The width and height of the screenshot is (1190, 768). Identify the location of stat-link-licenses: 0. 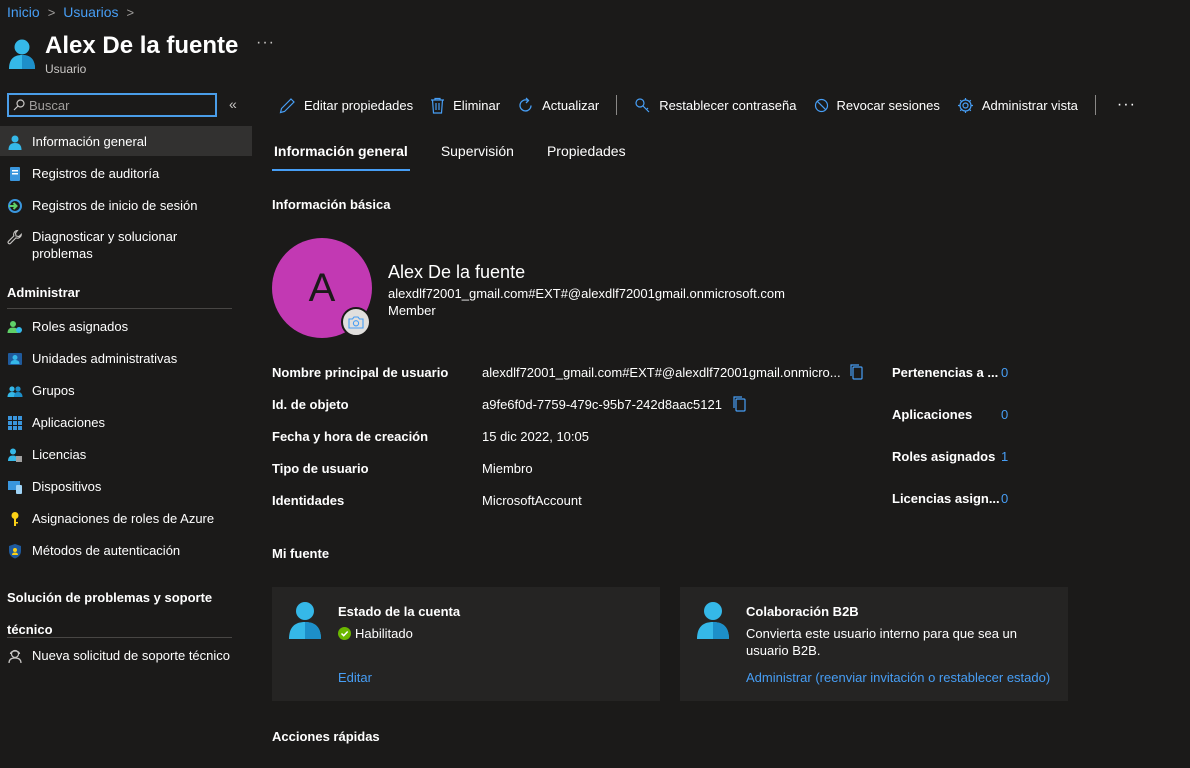
(1004, 498).